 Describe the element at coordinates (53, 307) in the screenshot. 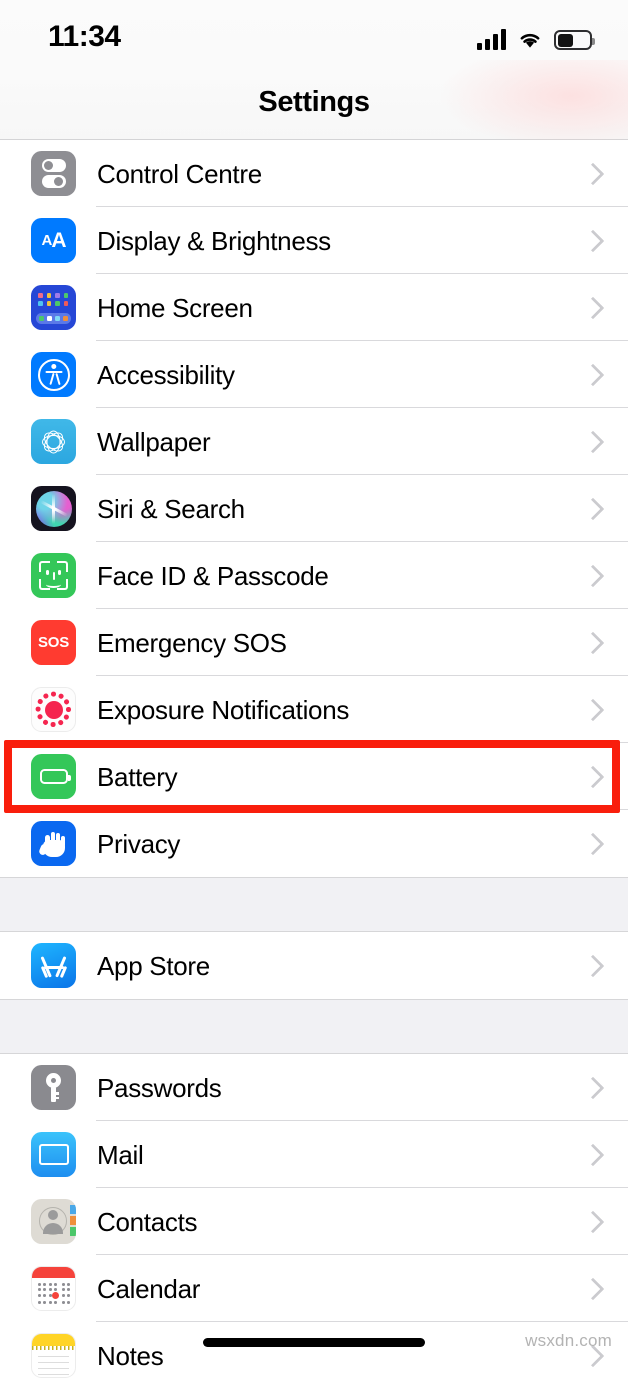

I see `home-screen-icon` at that location.